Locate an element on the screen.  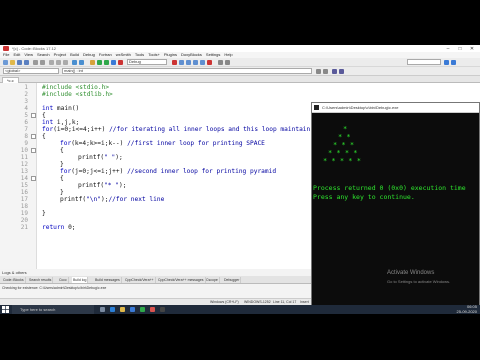
system-tray: 06:05 25-09-2020 is located at coordinates (466, 309).